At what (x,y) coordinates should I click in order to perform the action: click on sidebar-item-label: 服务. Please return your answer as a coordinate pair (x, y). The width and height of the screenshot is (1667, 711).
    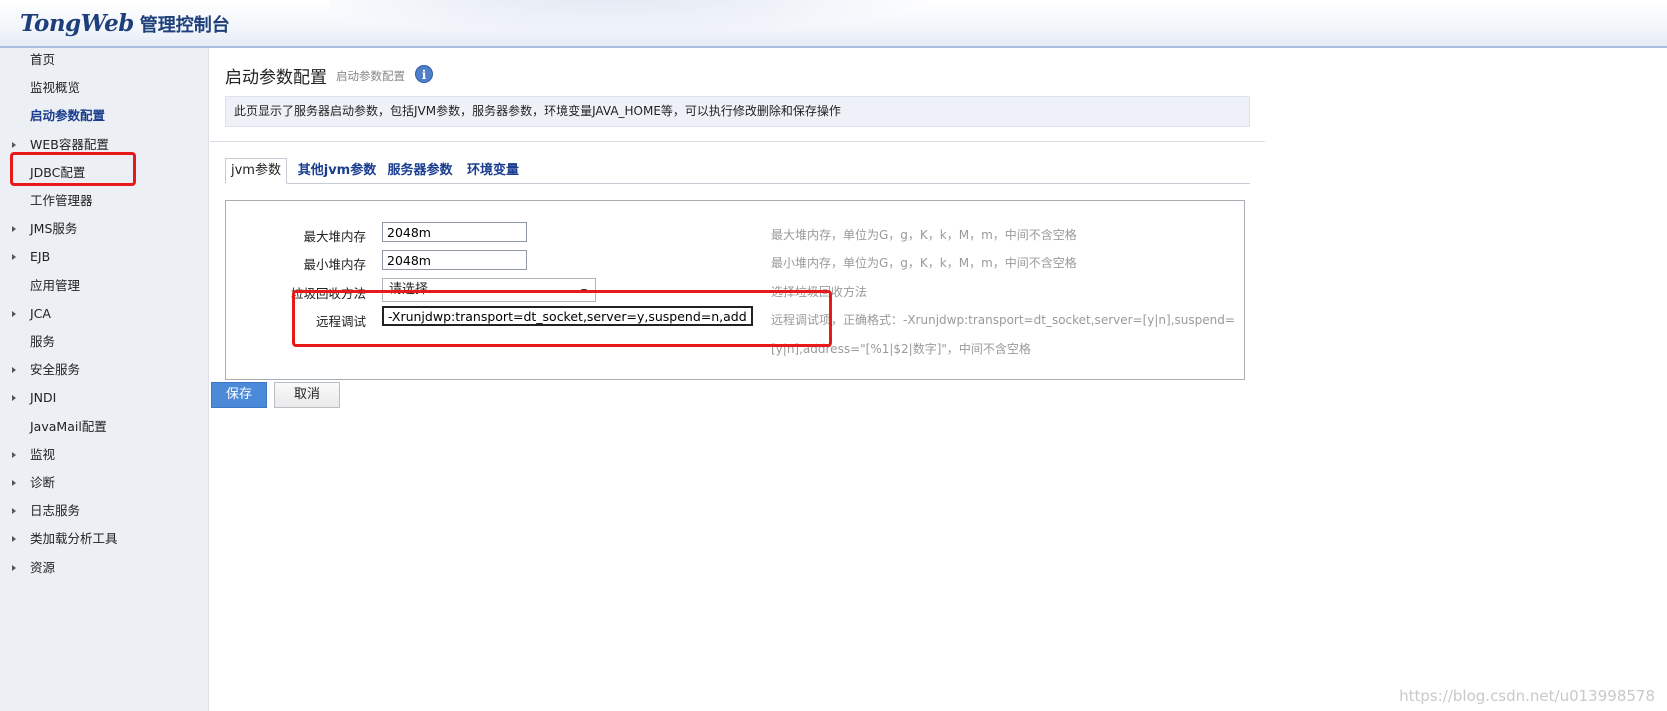
    Looking at the image, I should click on (43, 341).